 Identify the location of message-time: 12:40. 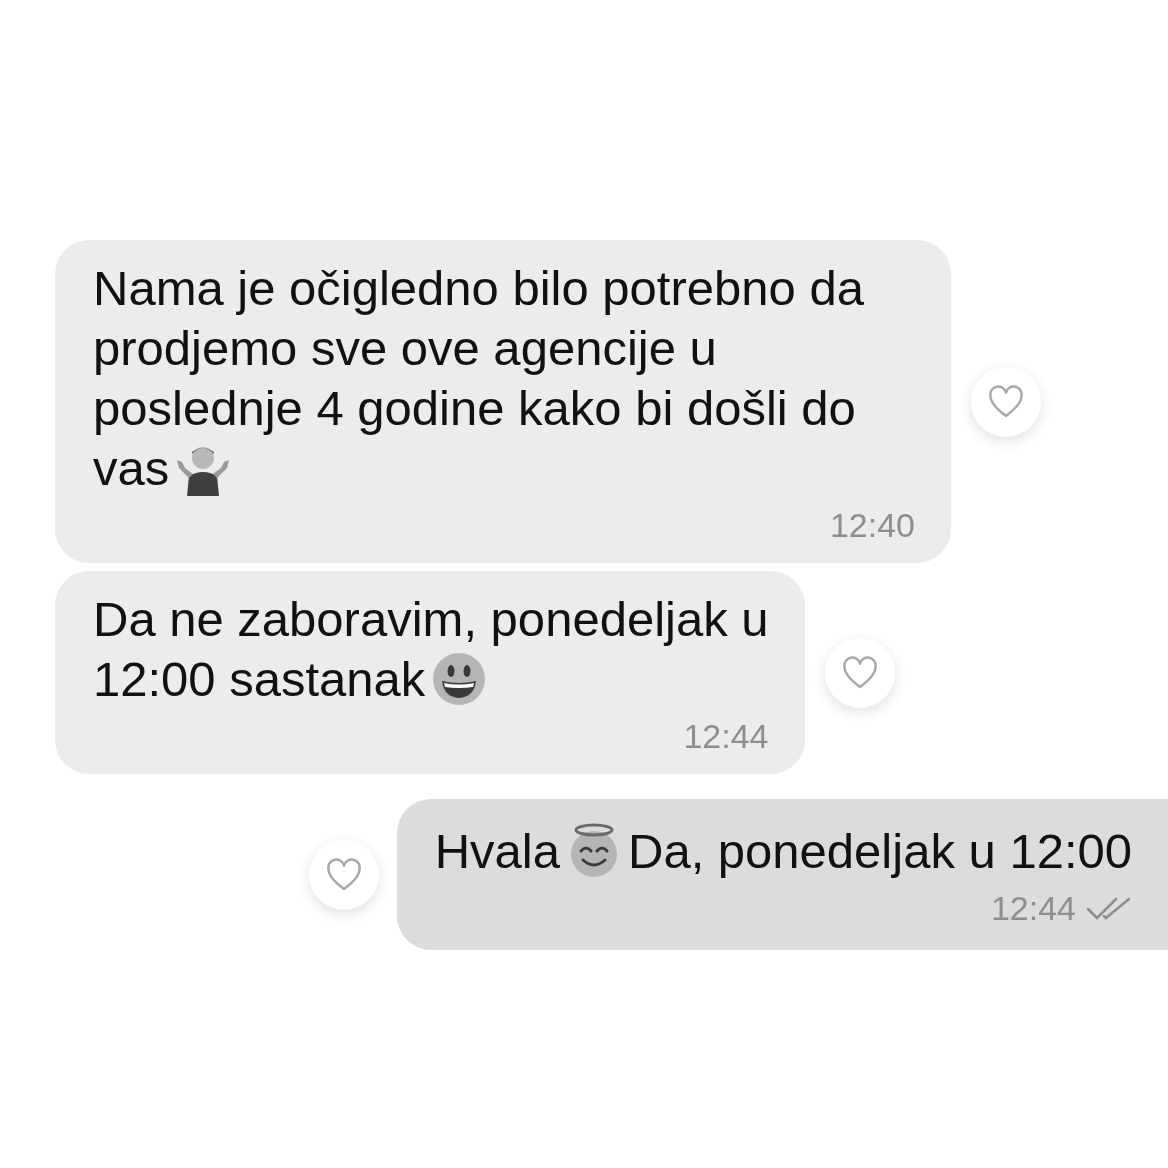
(872, 525).